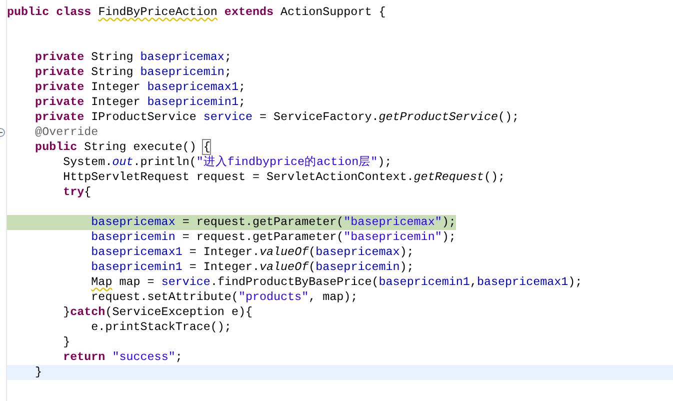 This screenshot has height=401, width=673. I want to click on code-line: basepricemin1 = Integer.valueOf(basepricemin);, so click(252, 267).